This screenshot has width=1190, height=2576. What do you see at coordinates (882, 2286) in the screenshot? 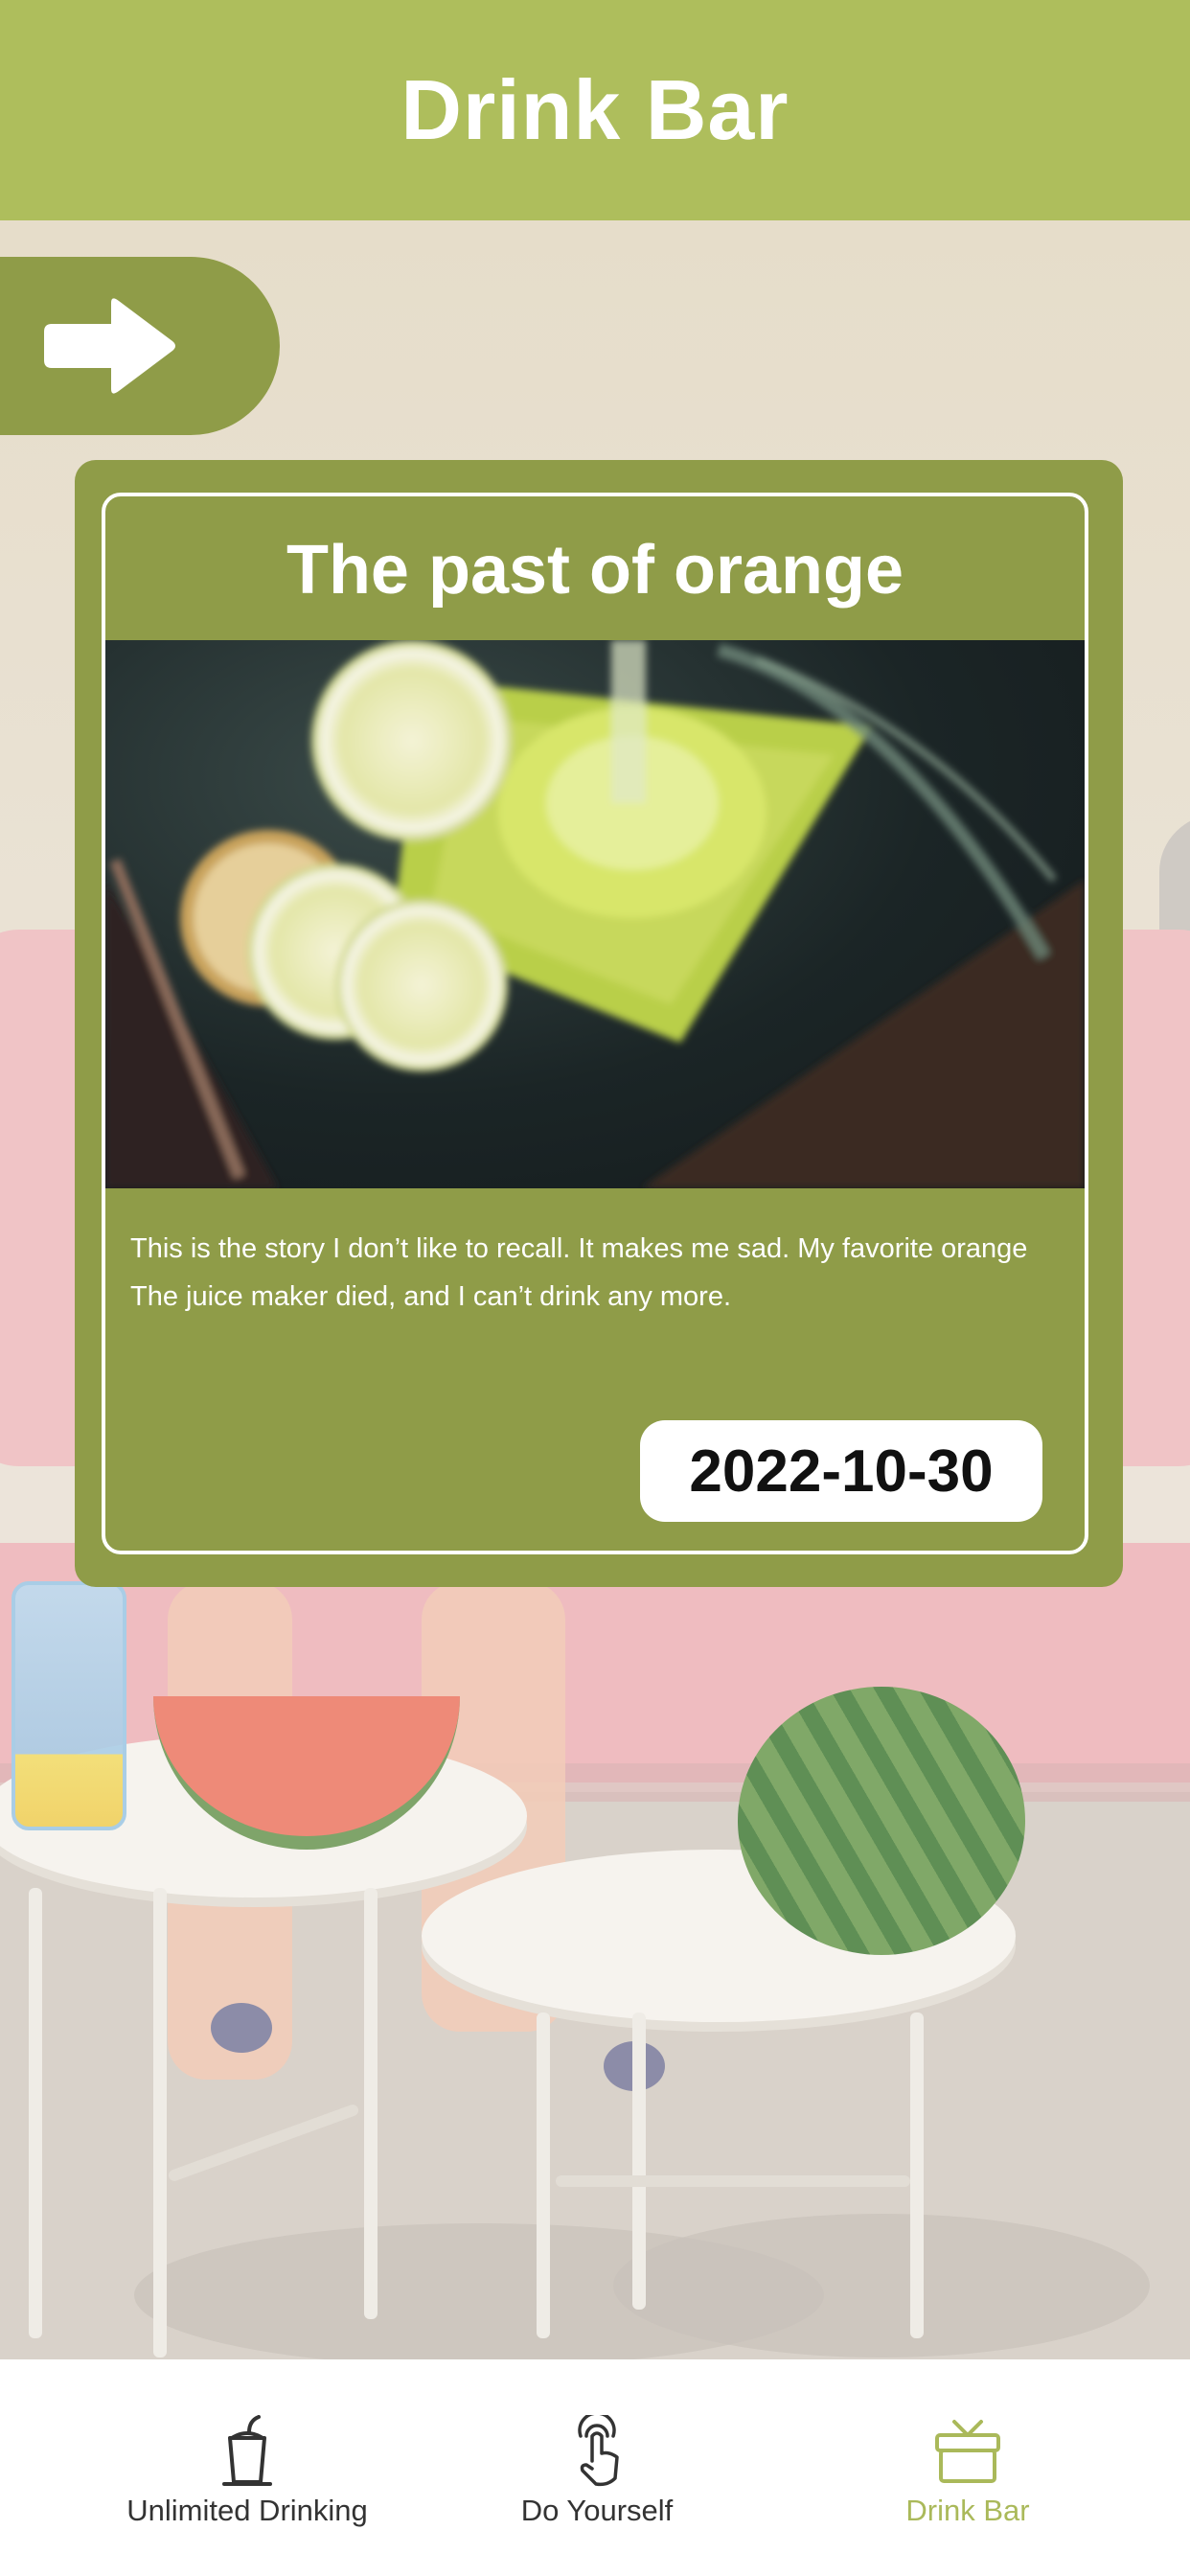
I see `floor-shadow` at bounding box center [882, 2286].